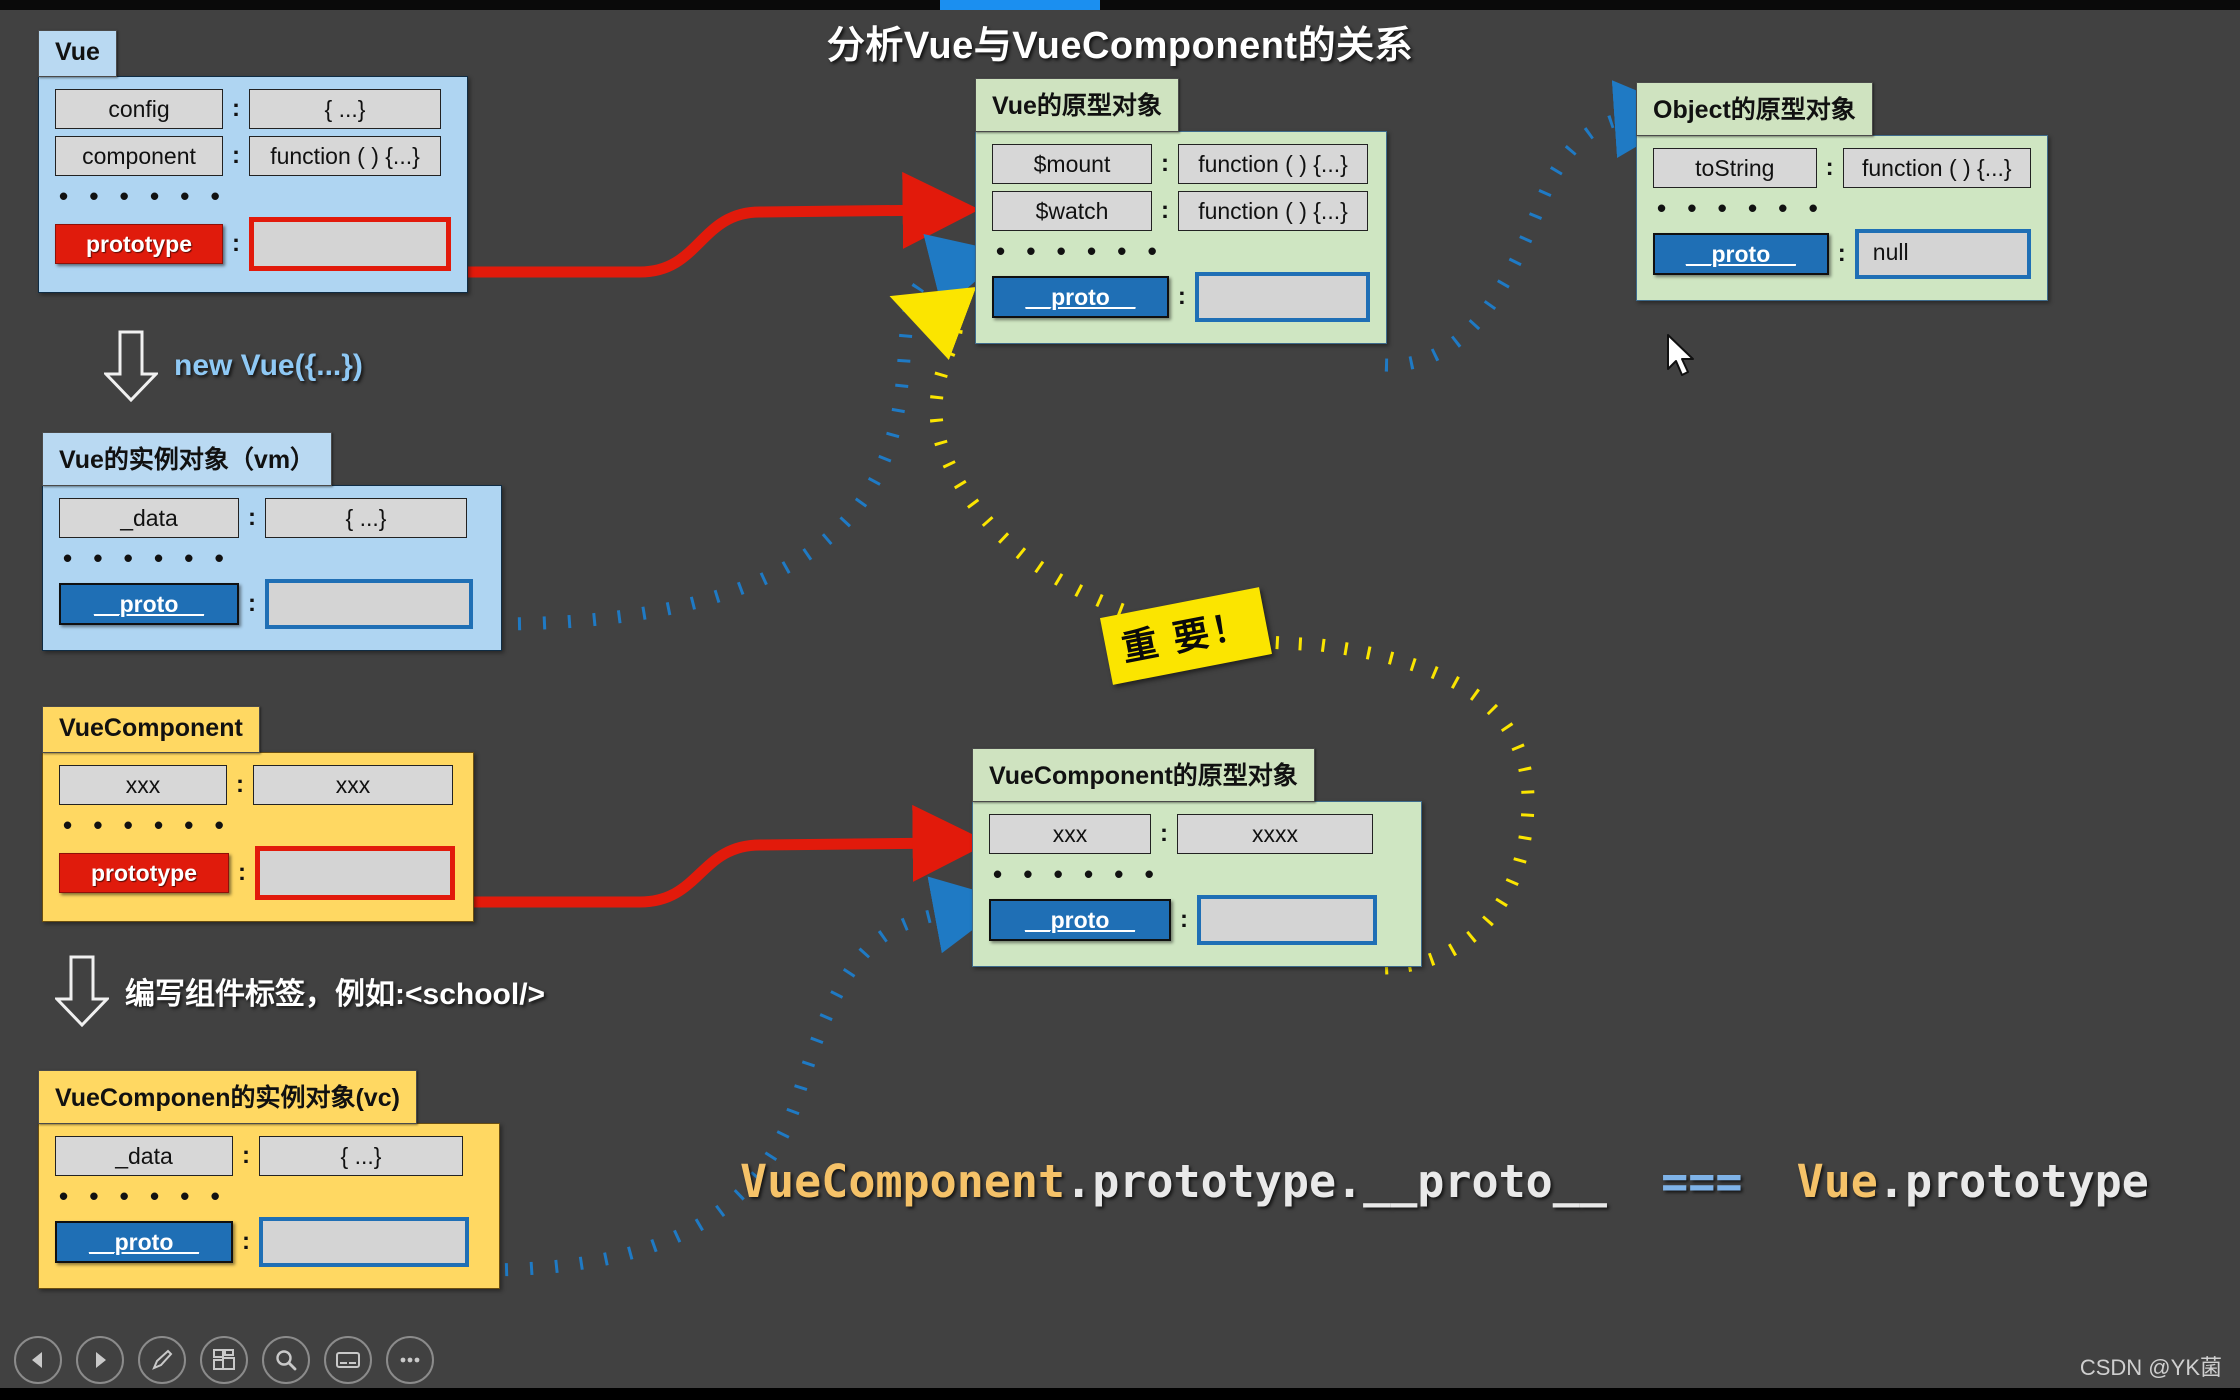  I want to click on play-icon, so click(100, 1360).